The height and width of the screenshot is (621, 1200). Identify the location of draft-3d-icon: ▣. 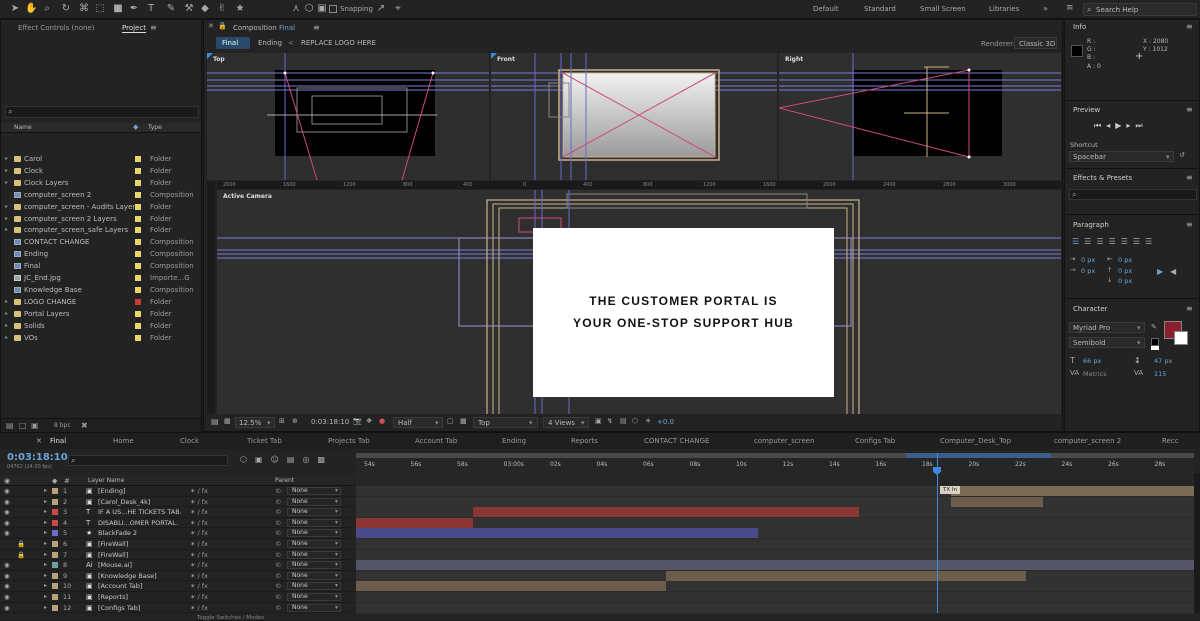
(263, 459).